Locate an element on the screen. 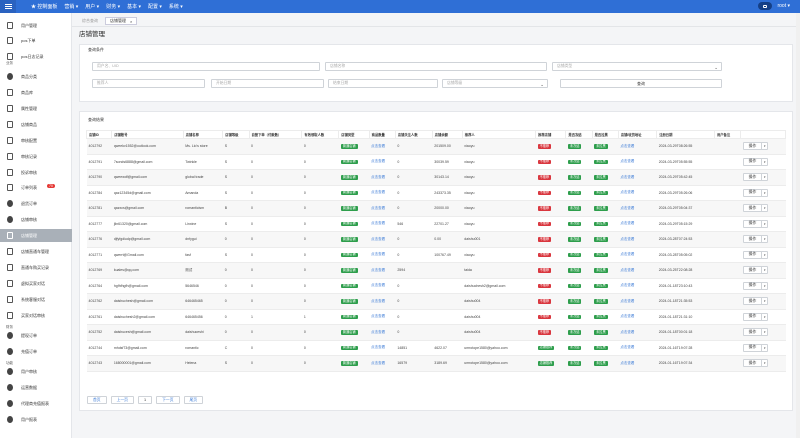 The width and height of the screenshot is (800, 438). sidebar-item: 代理商充值报表 is located at coordinates (36, 403).